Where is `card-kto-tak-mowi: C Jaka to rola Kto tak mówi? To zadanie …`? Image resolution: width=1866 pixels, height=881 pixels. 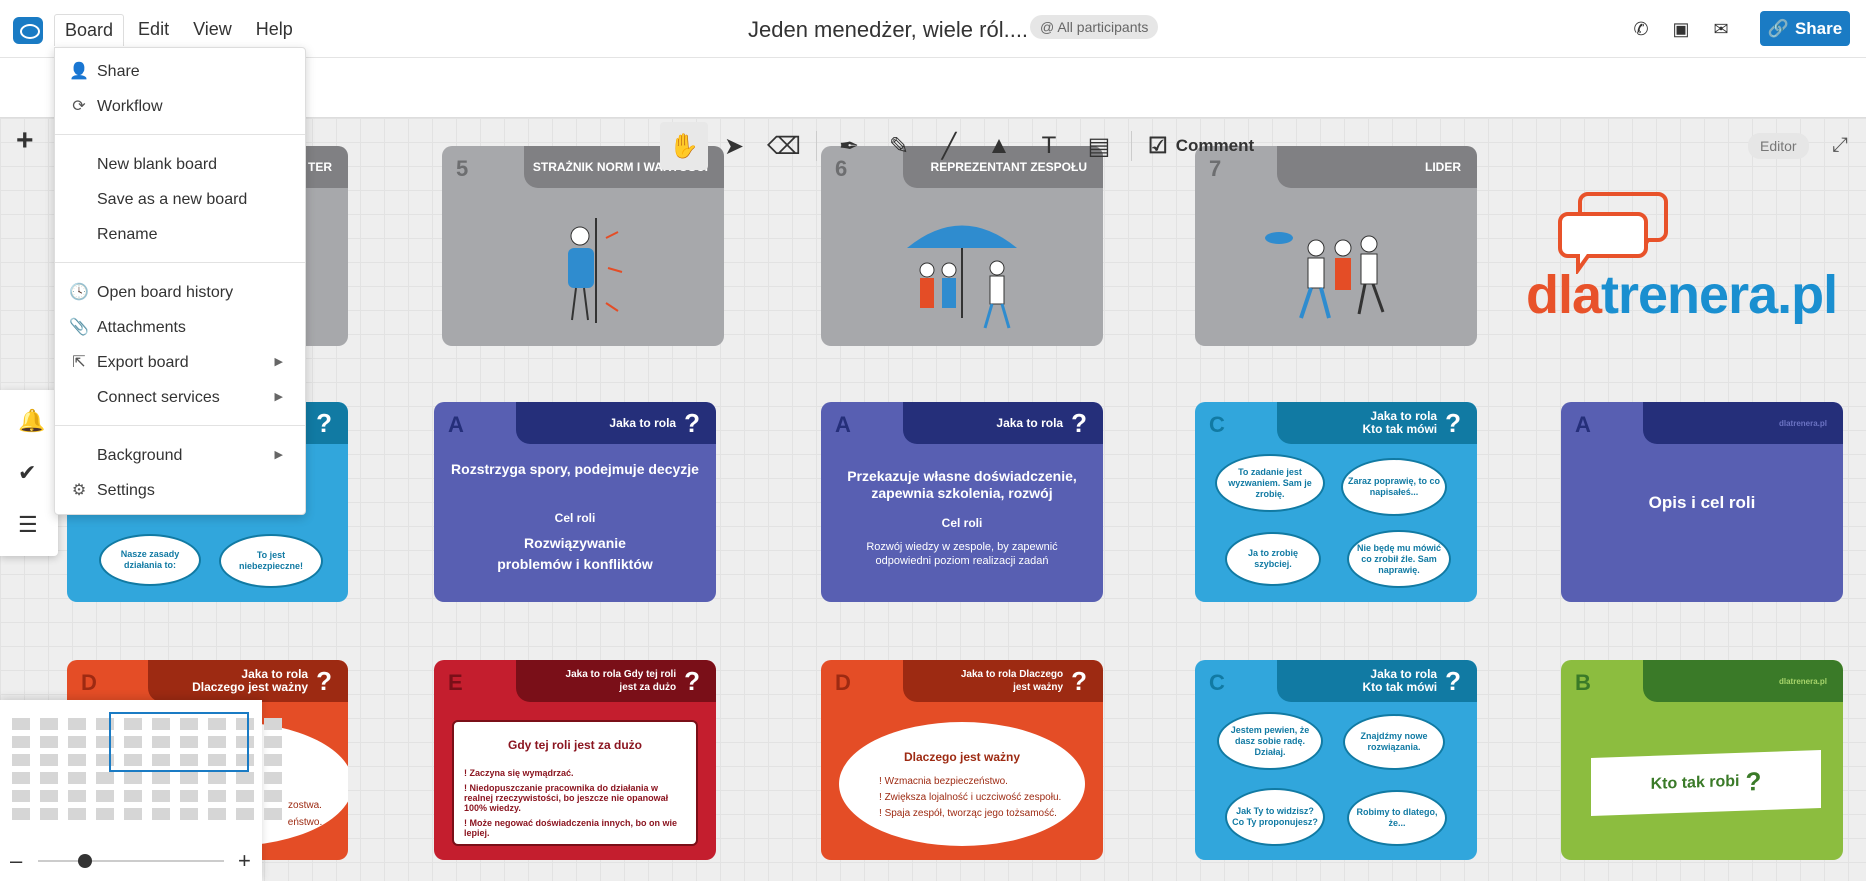
card-kto-tak-mowi: C Jaka to rola Kto tak mówi? To zadanie … is located at coordinates (1336, 502).